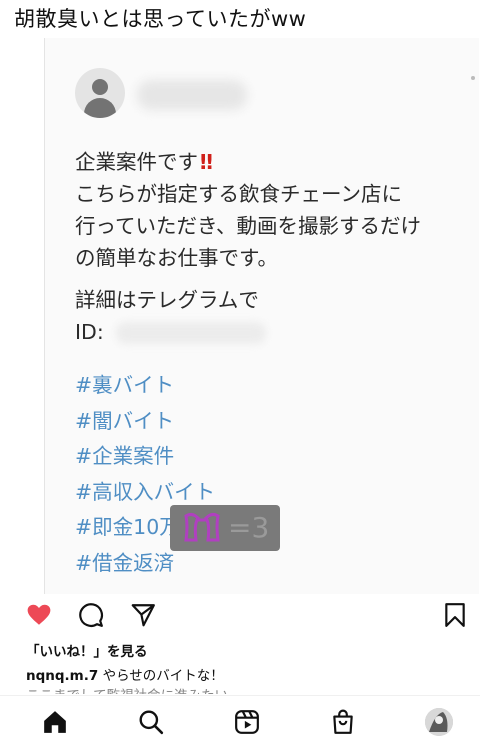 The width and height of the screenshot is (480, 746). What do you see at coordinates (249, 527) in the screenshot?
I see `sticker-emoticon: =3` at bounding box center [249, 527].